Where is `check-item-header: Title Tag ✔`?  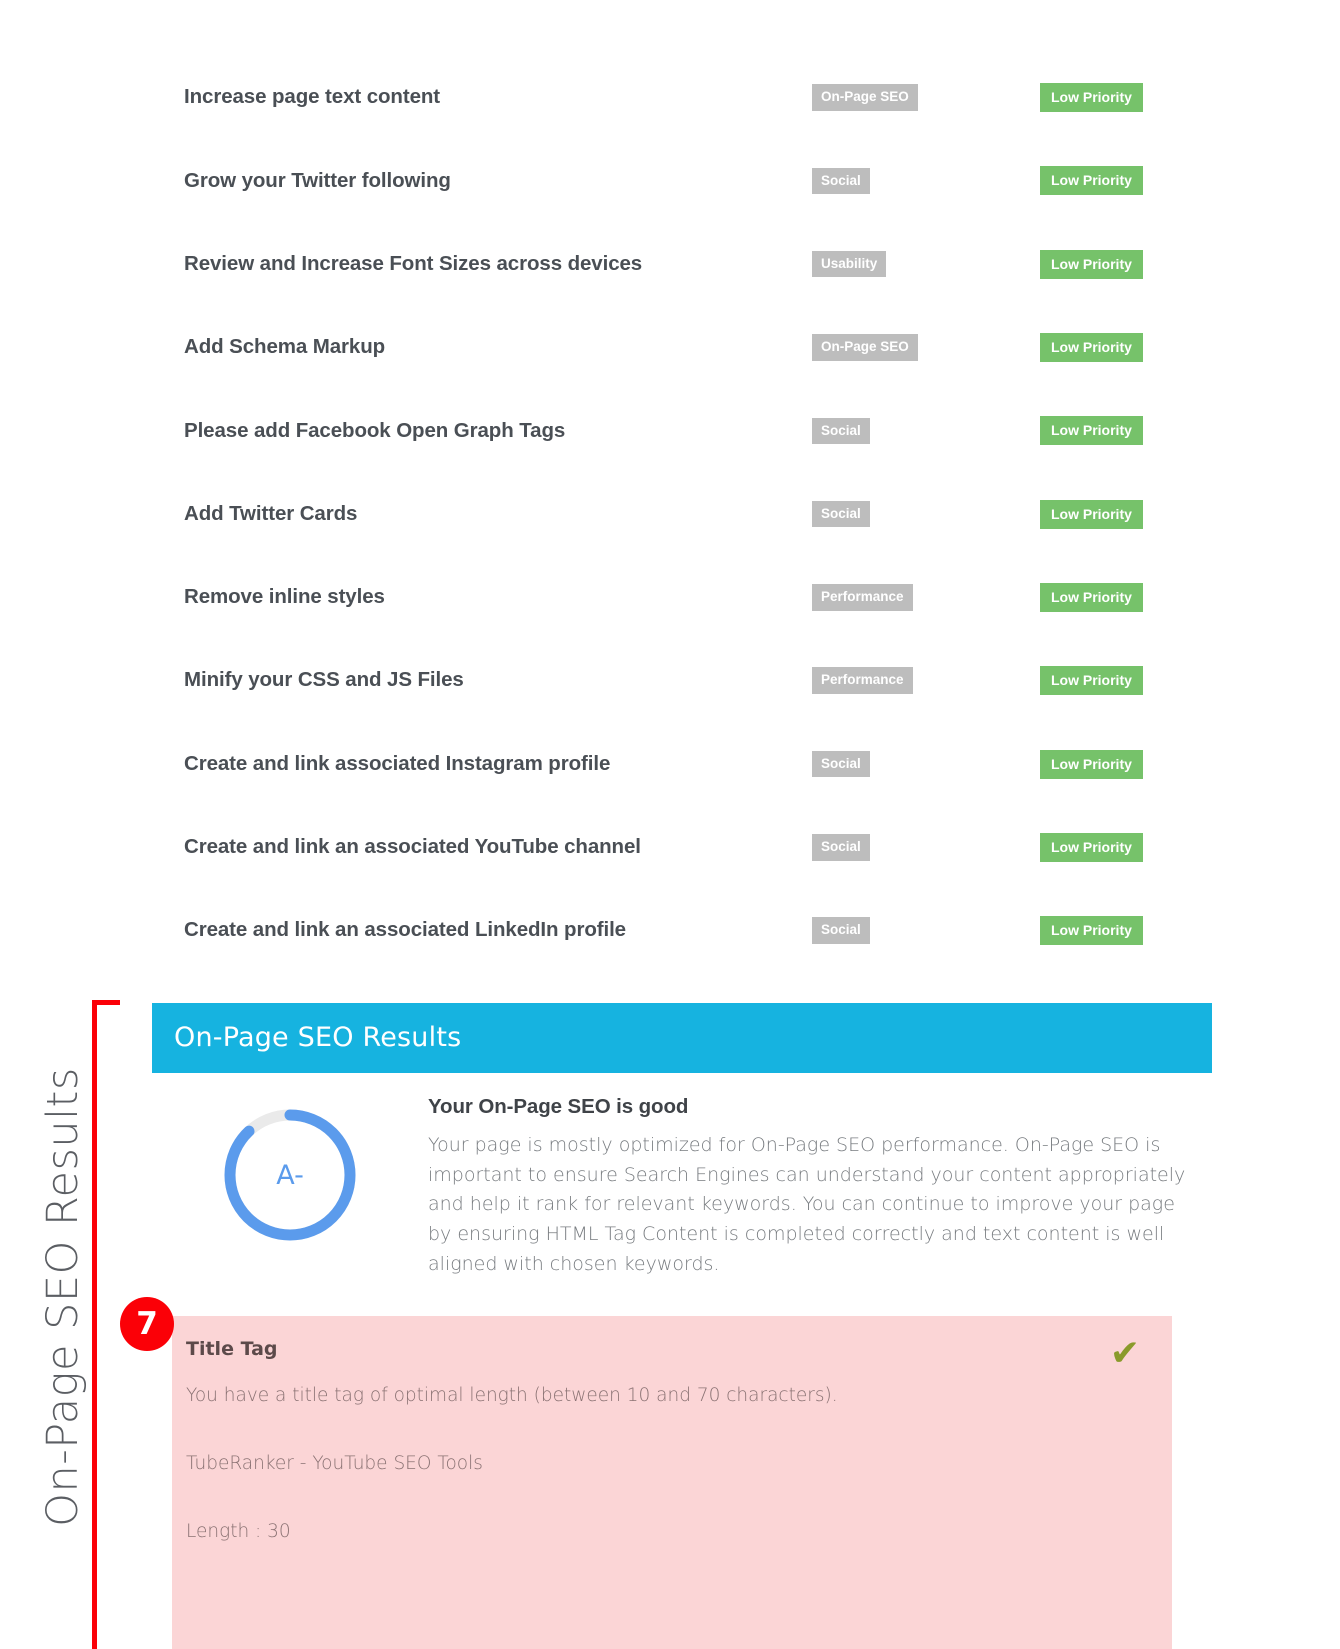 check-item-header: Title Tag ✔ is located at coordinates (666, 1353).